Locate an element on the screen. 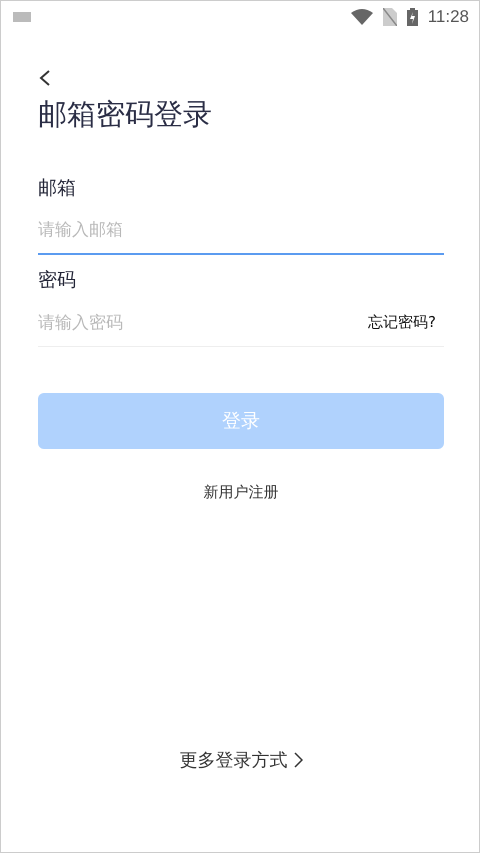 The height and width of the screenshot is (853, 480). field-label: 邮箱 is located at coordinates (57, 188).